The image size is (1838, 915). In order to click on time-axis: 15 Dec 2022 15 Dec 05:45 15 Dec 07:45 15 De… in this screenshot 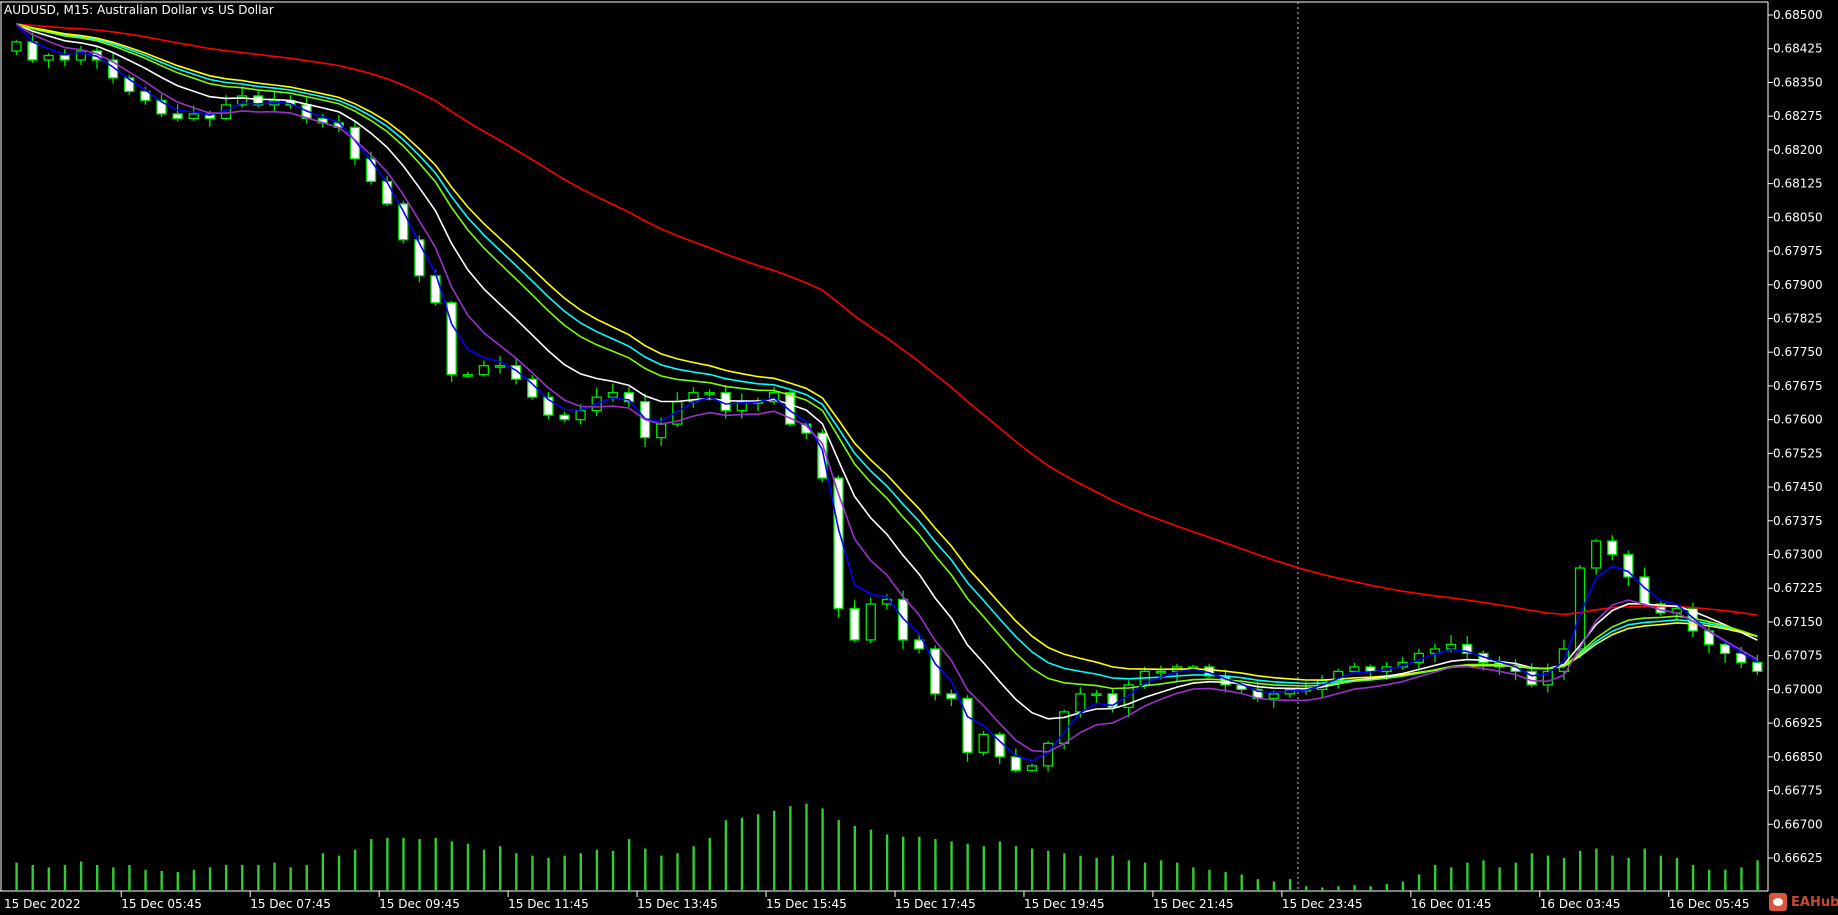, I will do `click(876, 901)`.